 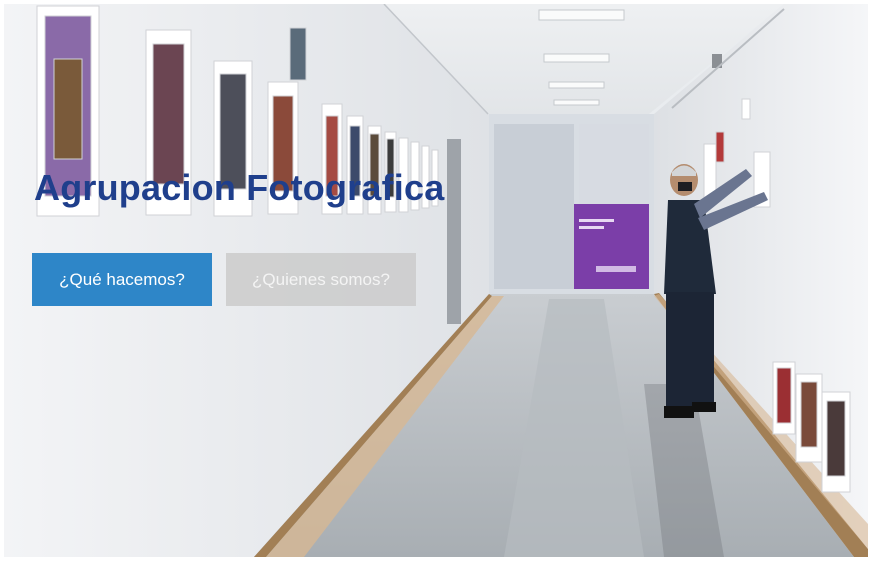 I want to click on what-we-do-button: ¿Qué hacemos?, so click(x=122, y=279).